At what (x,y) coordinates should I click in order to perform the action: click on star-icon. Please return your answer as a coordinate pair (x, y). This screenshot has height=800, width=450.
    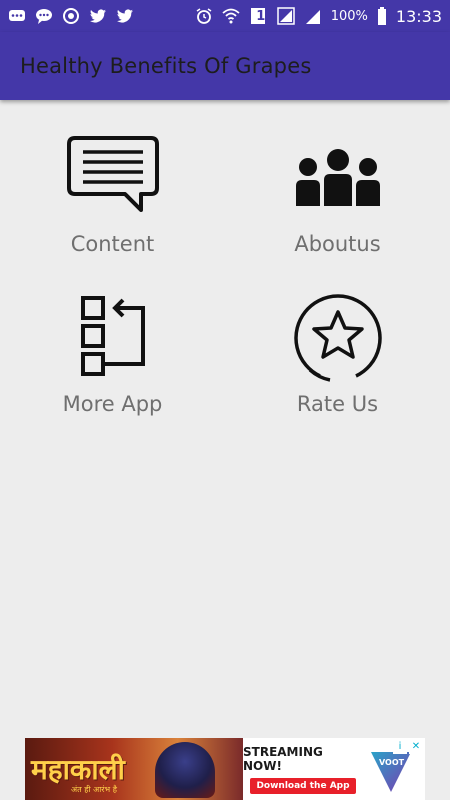
    Looking at the image, I should click on (338, 338).